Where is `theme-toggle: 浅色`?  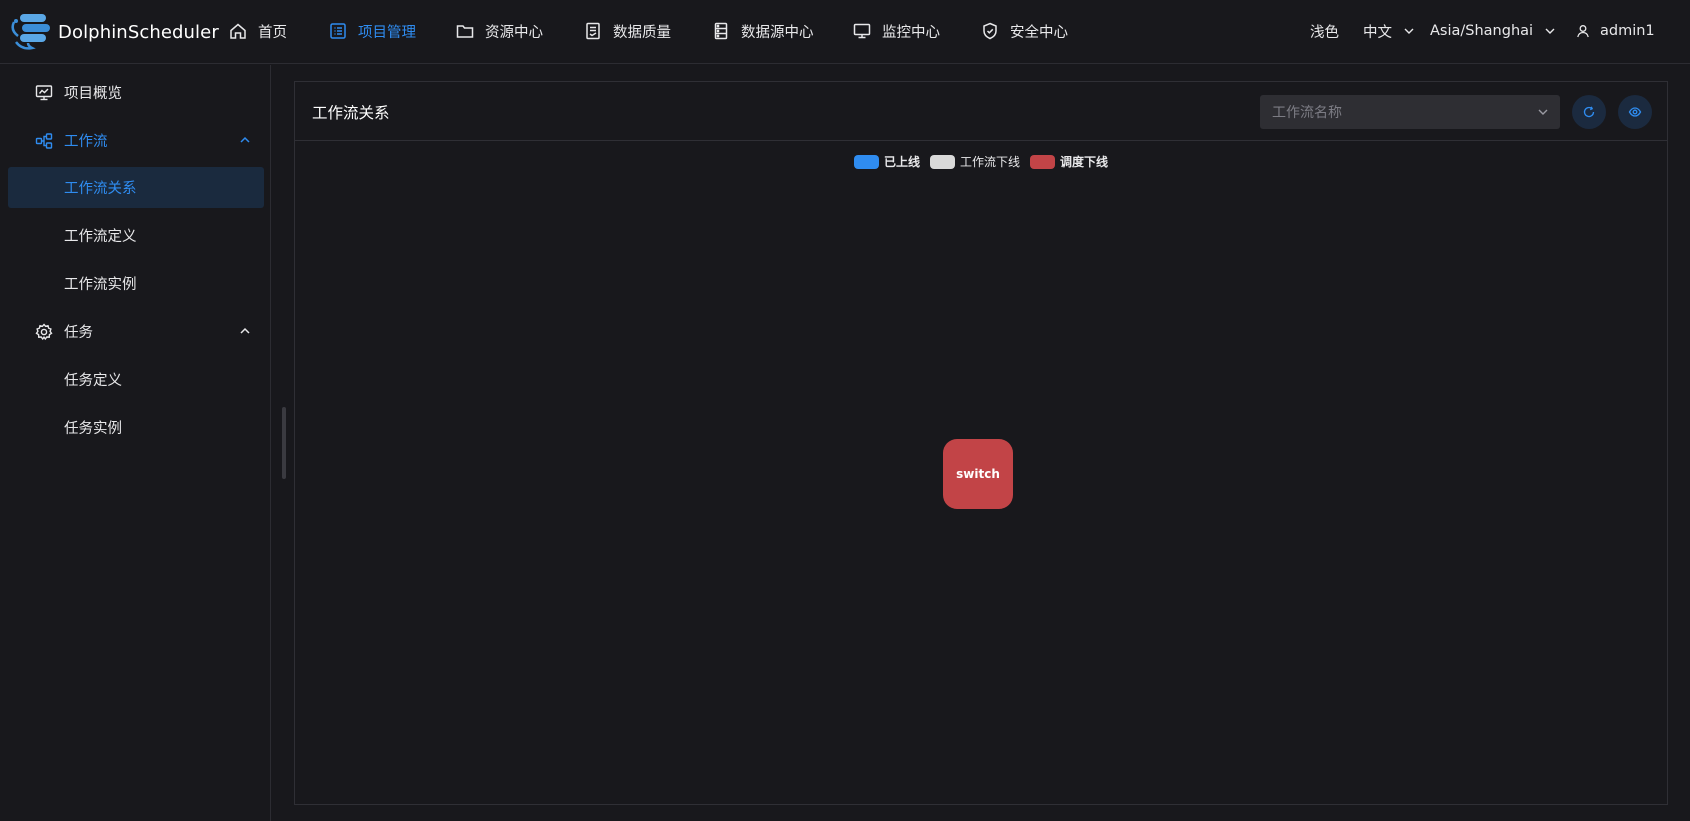 theme-toggle: 浅色 is located at coordinates (1324, 31).